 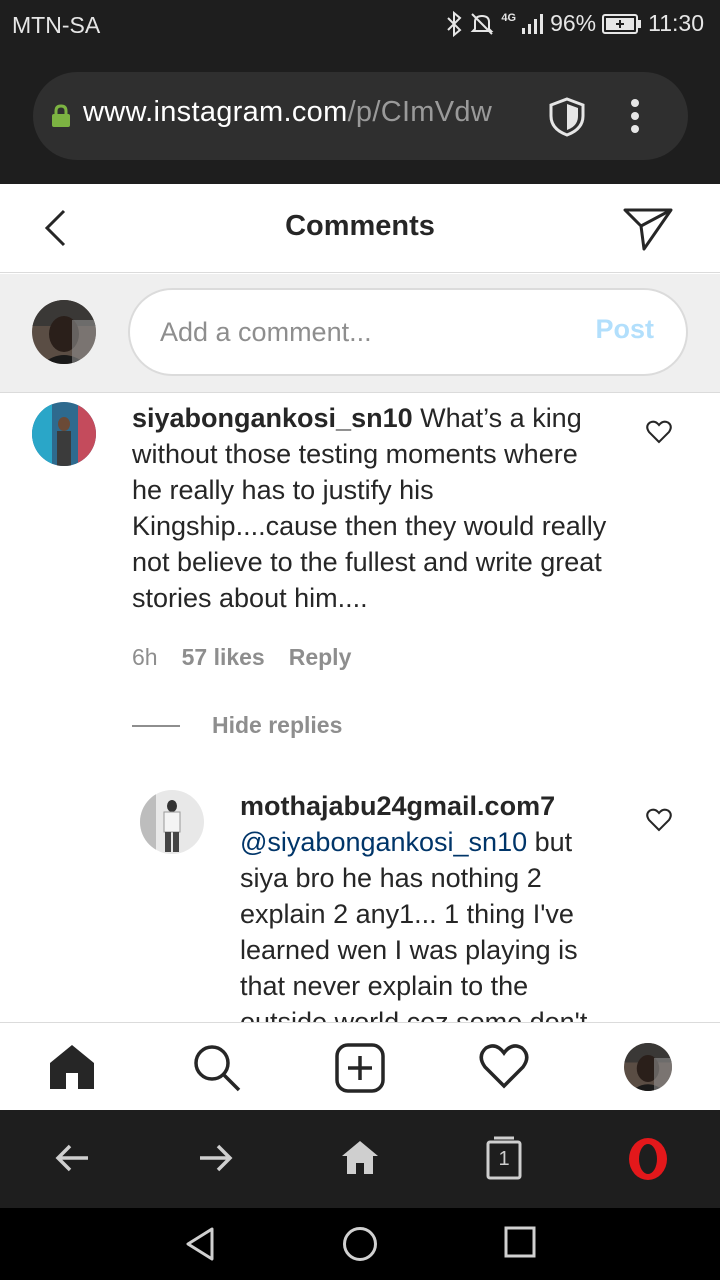 I want to click on comment-meta: 6h 57 likes Reply, so click(x=241, y=657).